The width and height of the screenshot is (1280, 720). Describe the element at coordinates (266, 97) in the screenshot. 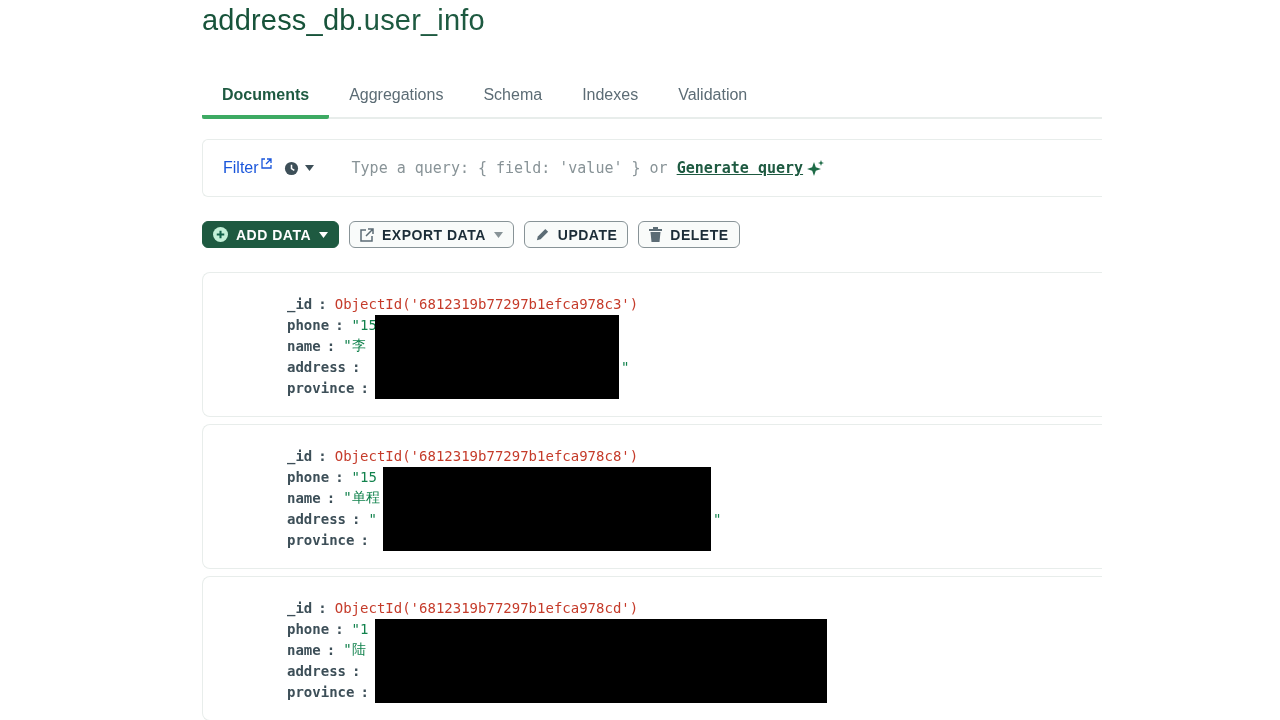

I see `tab: Documents` at that location.